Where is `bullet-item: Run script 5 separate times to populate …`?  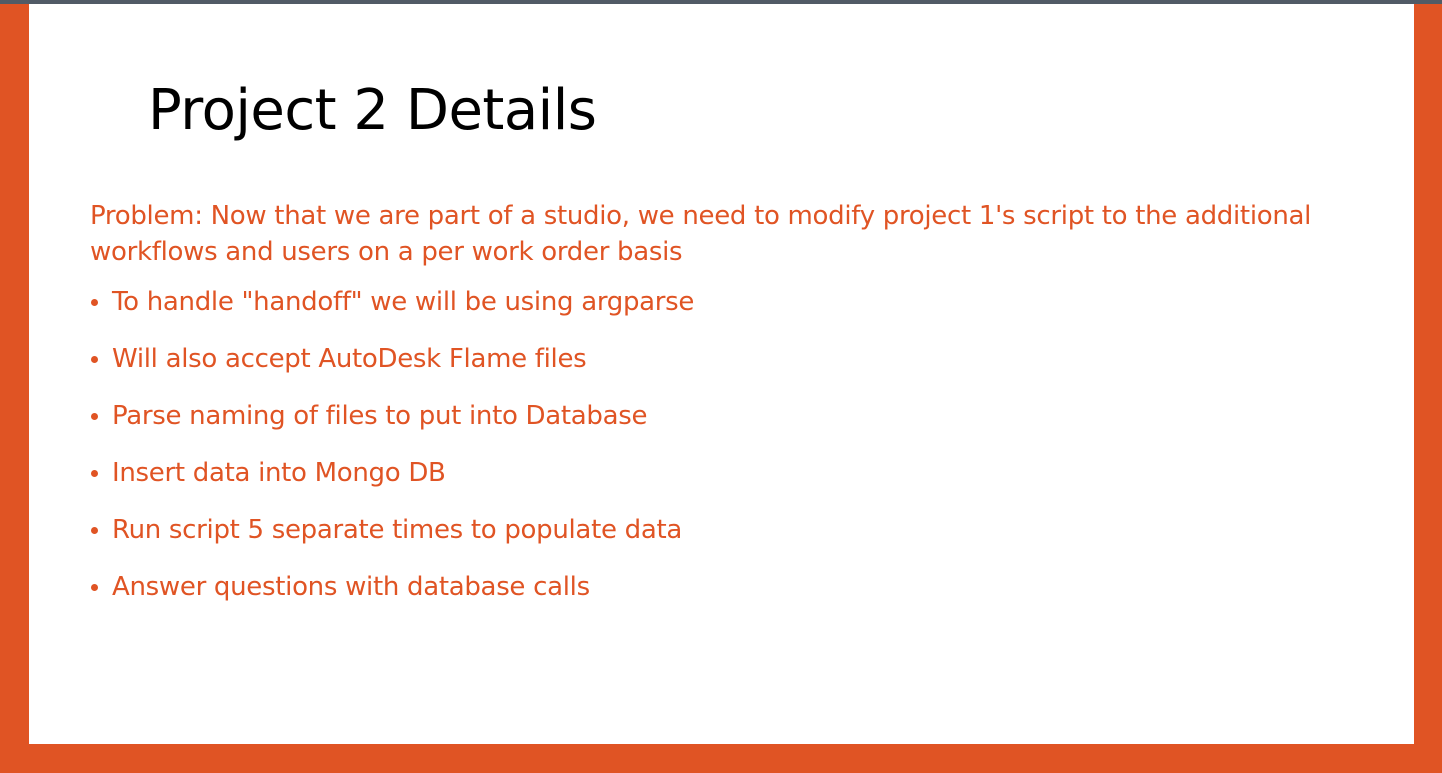
bullet-item: Run script 5 separate times to populate … is located at coordinates (710, 530).